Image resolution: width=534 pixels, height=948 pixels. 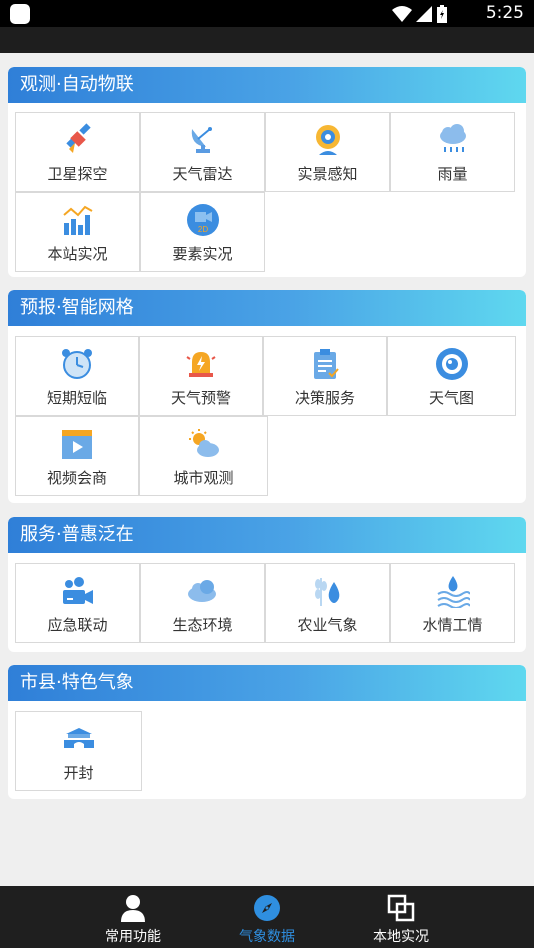 What do you see at coordinates (77, 625) in the screenshot?
I see `grid-item-label: 应急联动` at bounding box center [77, 625].